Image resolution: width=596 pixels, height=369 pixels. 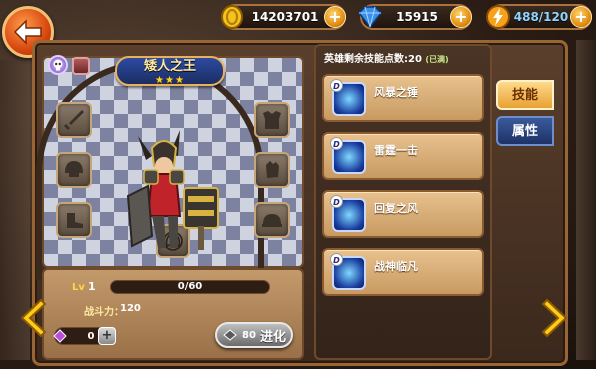 I want to click on war-god-icon: D, so click(x=348, y=271).